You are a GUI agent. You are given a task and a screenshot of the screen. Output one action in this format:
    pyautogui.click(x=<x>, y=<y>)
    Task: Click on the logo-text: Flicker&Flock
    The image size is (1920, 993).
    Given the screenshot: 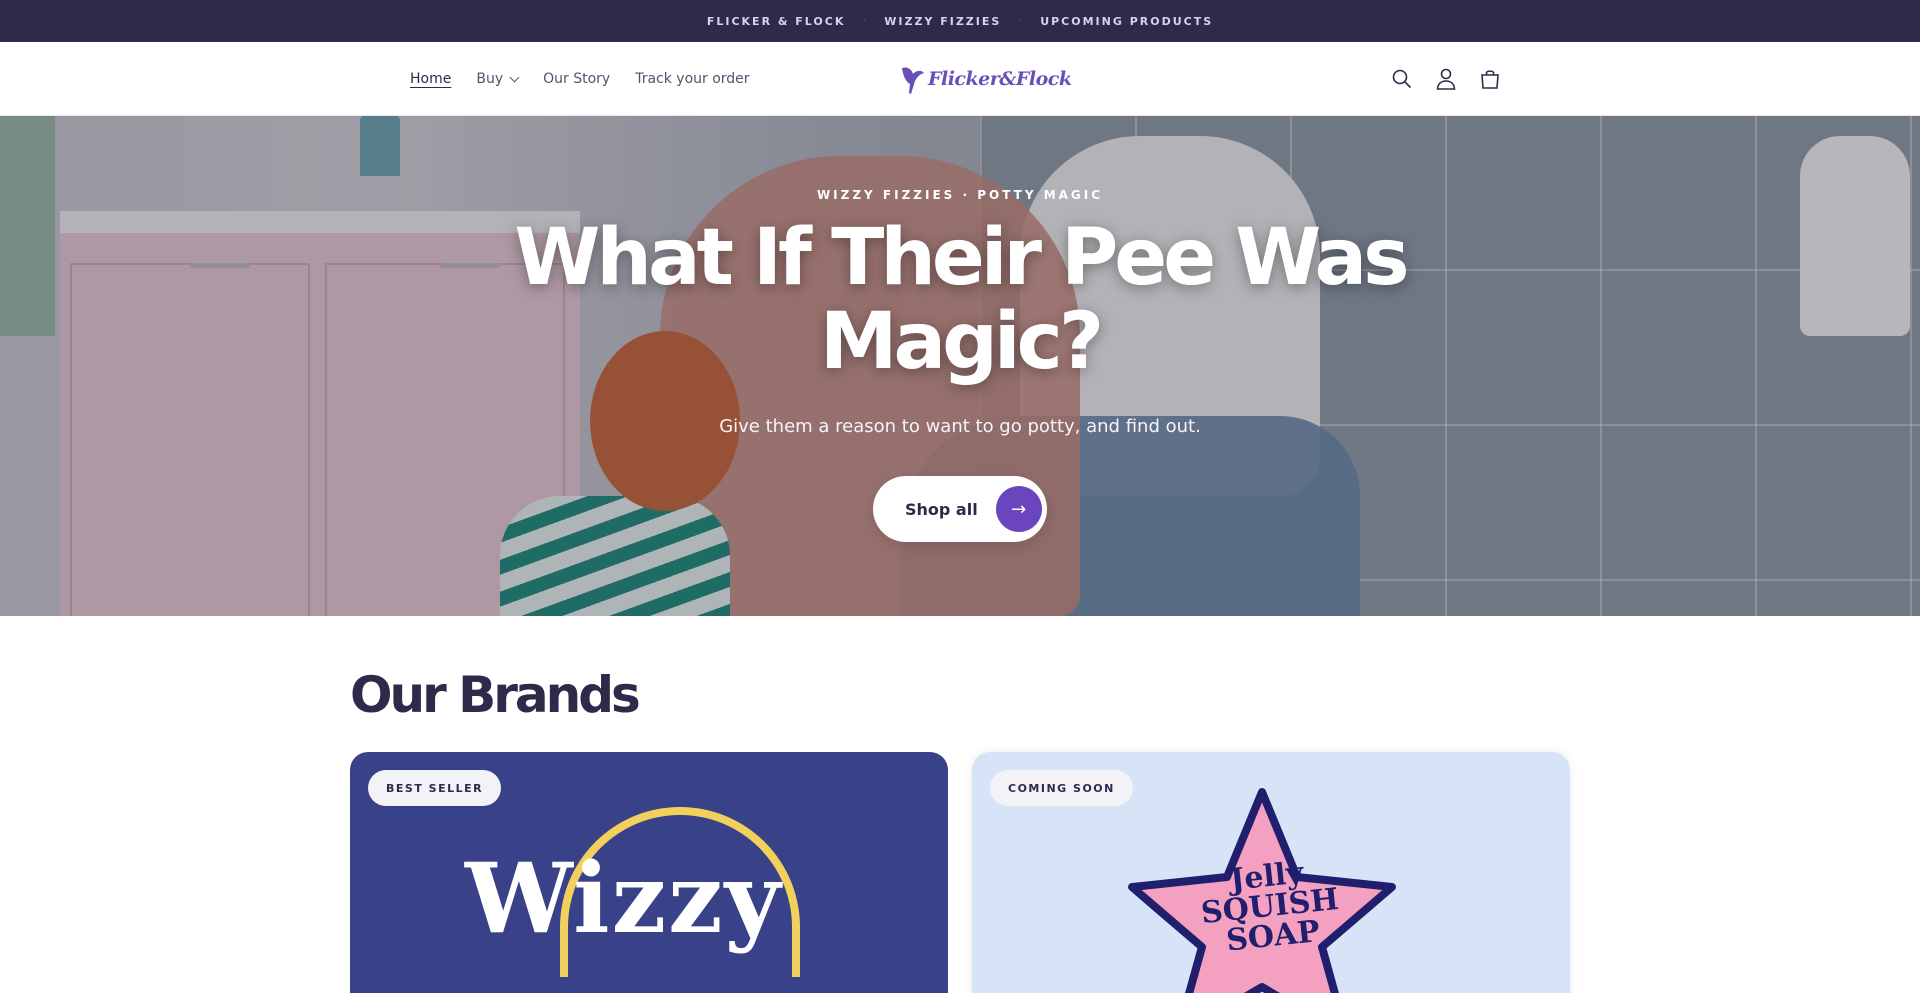 What is the action you would take?
    pyautogui.click(x=1000, y=79)
    